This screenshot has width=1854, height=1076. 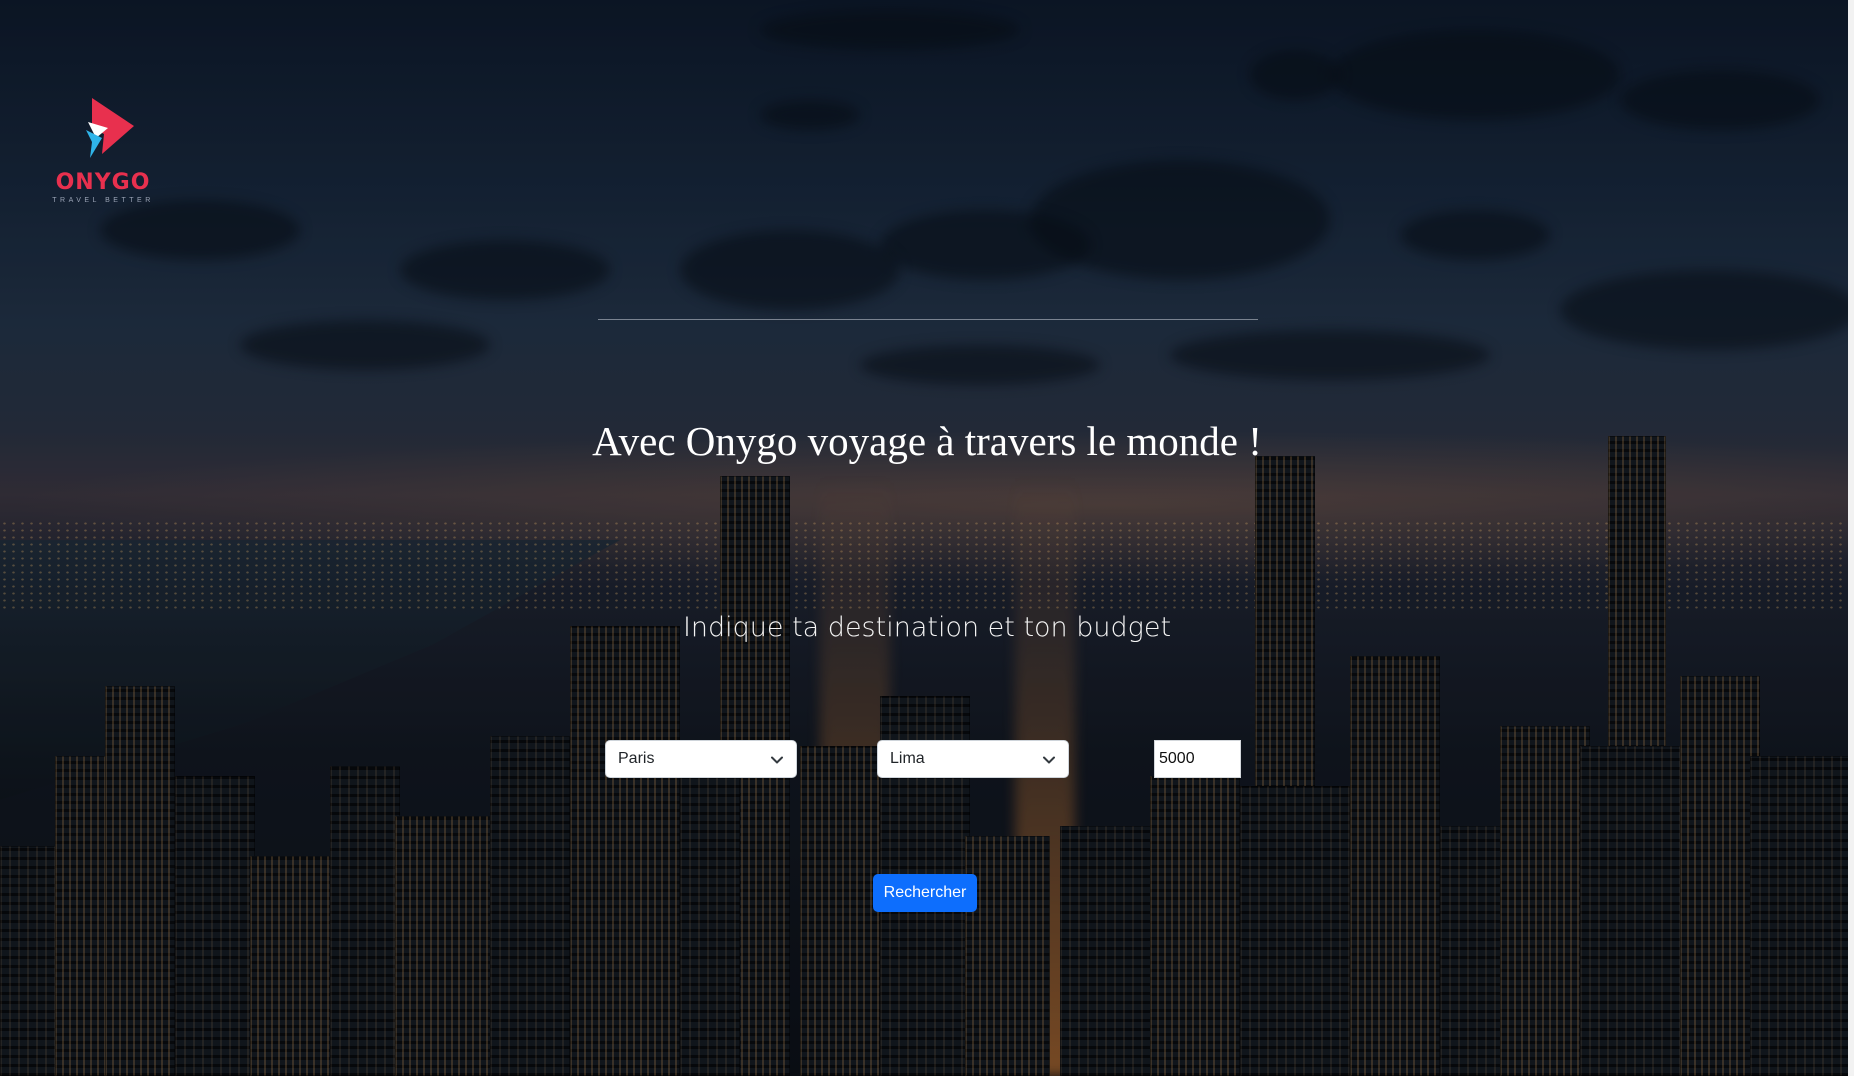 What do you see at coordinates (103, 200) in the screenshot?
I see `brand-tagline: TRAVEL BETTER` at bounding box center [103, 200].